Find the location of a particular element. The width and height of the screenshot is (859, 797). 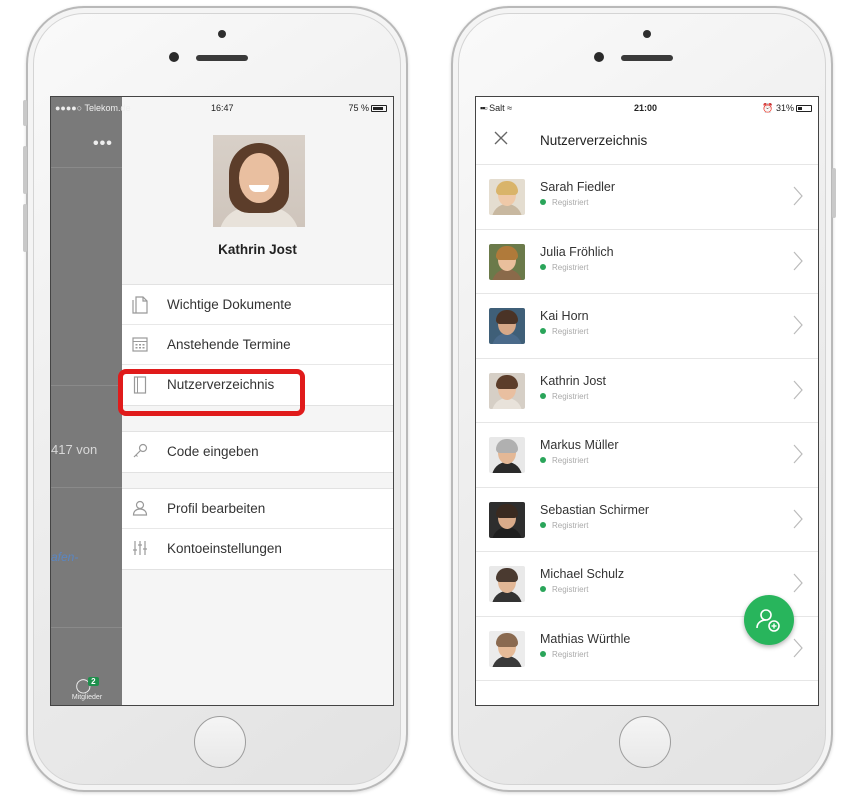

navigation-bar: Nutzerverzeichnis is located at coordinates (647, 141).